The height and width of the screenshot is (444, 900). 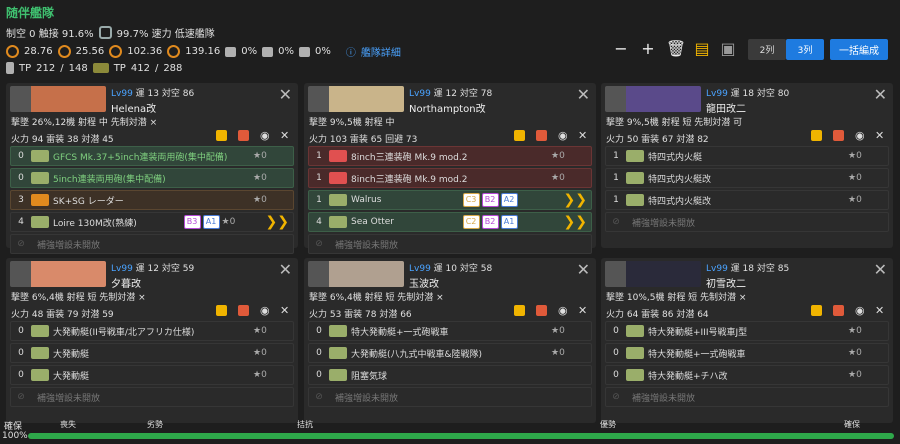 What do you see at coordinates (648, 48) in the screenshot?
I see `plus-button: +` at bounding box center [648, 48].